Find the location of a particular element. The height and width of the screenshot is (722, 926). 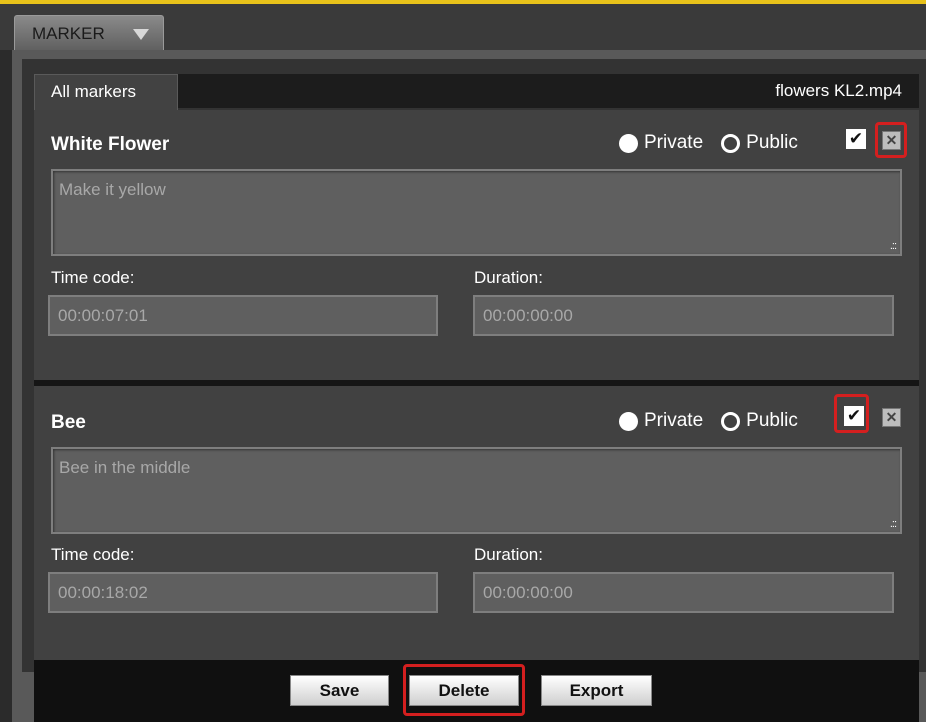

marker-title: White Flower is located at coordinates (110, 144).